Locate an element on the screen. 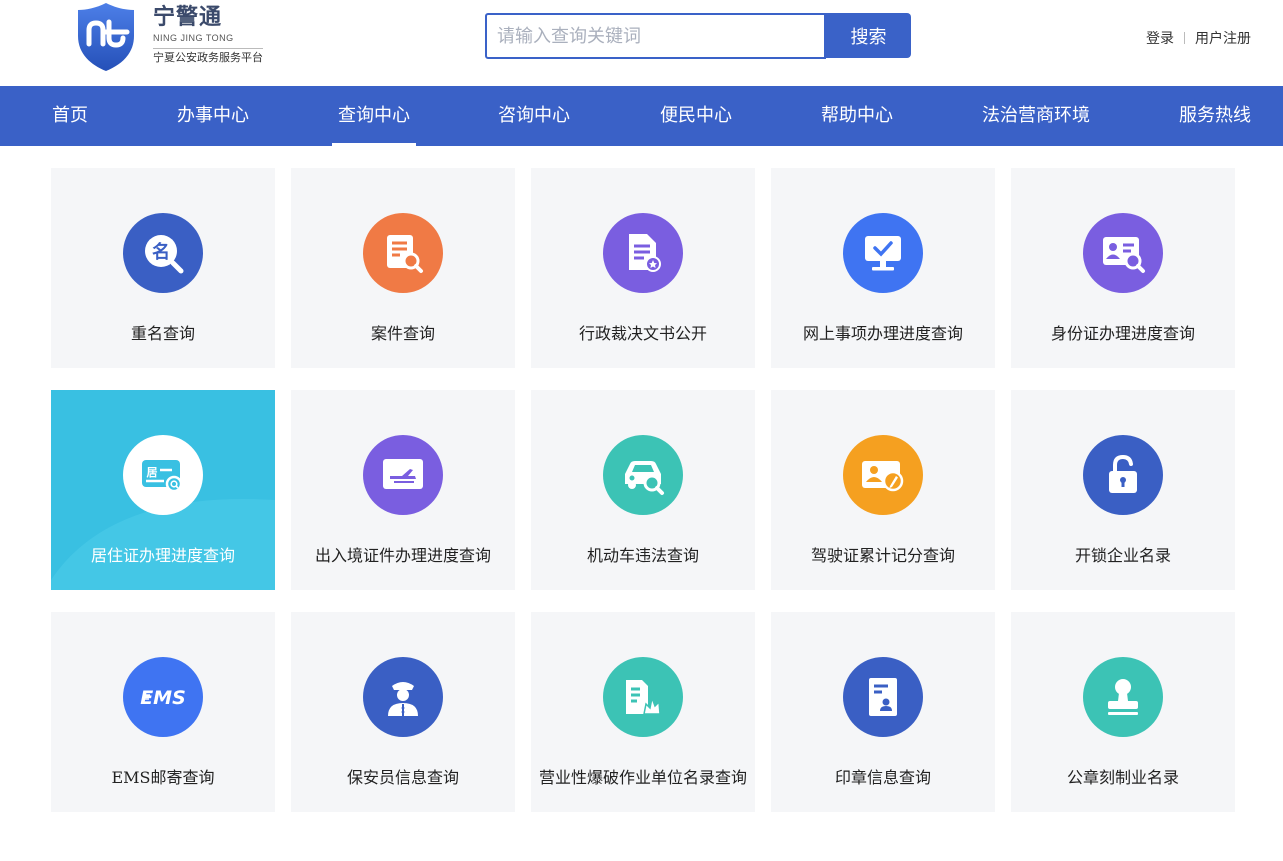  service-tile-license-points: 驾驶证累计记分查询 is located at coordinates (883, 490).